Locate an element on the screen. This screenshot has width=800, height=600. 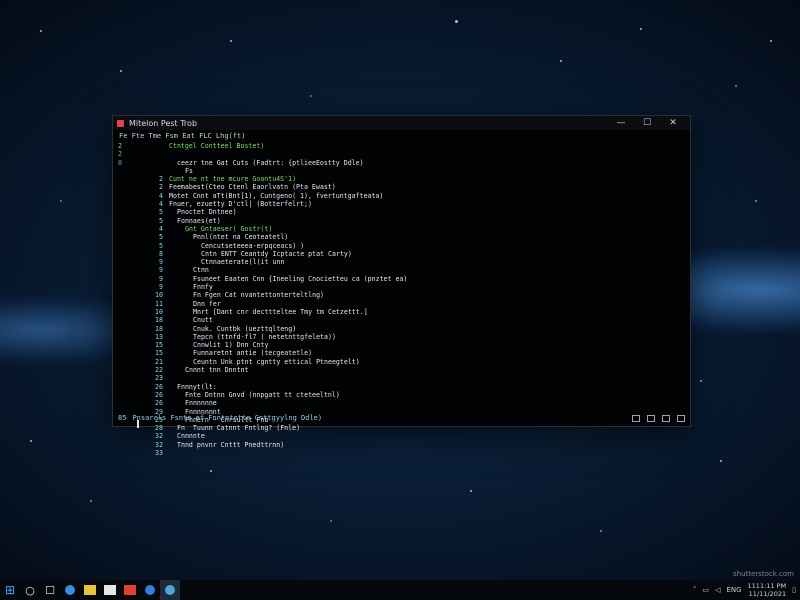
code-line: 32 Tnnd pnvnr Cnttt Pnedttrnn) is located at coordinates (408, 445).